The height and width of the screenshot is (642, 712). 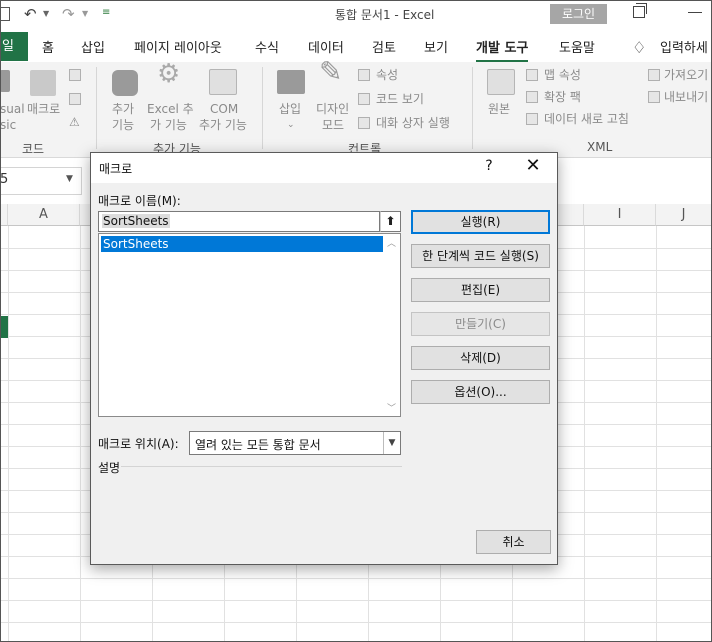 I want to click on redo-icon: ↷, so click(x=68, y=14).